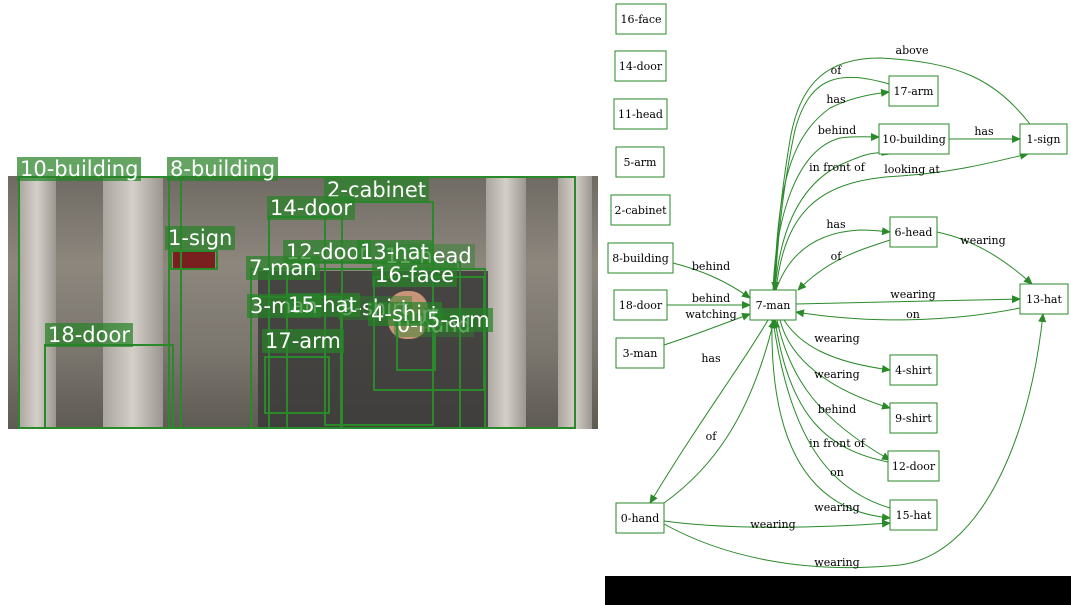 This screenshot has height=605, width=1071. I want to click on edge-label-e-wearing-13: wearing, so click(912, 294).